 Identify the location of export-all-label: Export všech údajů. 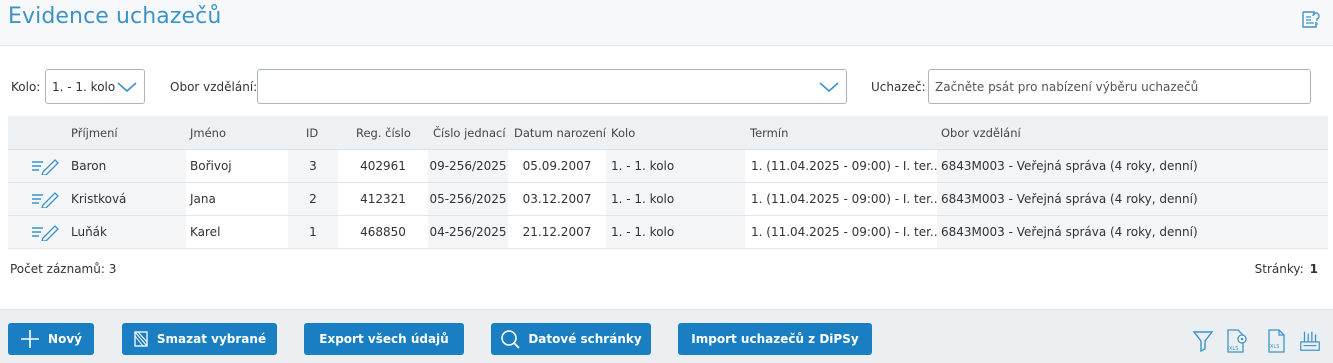
(384, 339).